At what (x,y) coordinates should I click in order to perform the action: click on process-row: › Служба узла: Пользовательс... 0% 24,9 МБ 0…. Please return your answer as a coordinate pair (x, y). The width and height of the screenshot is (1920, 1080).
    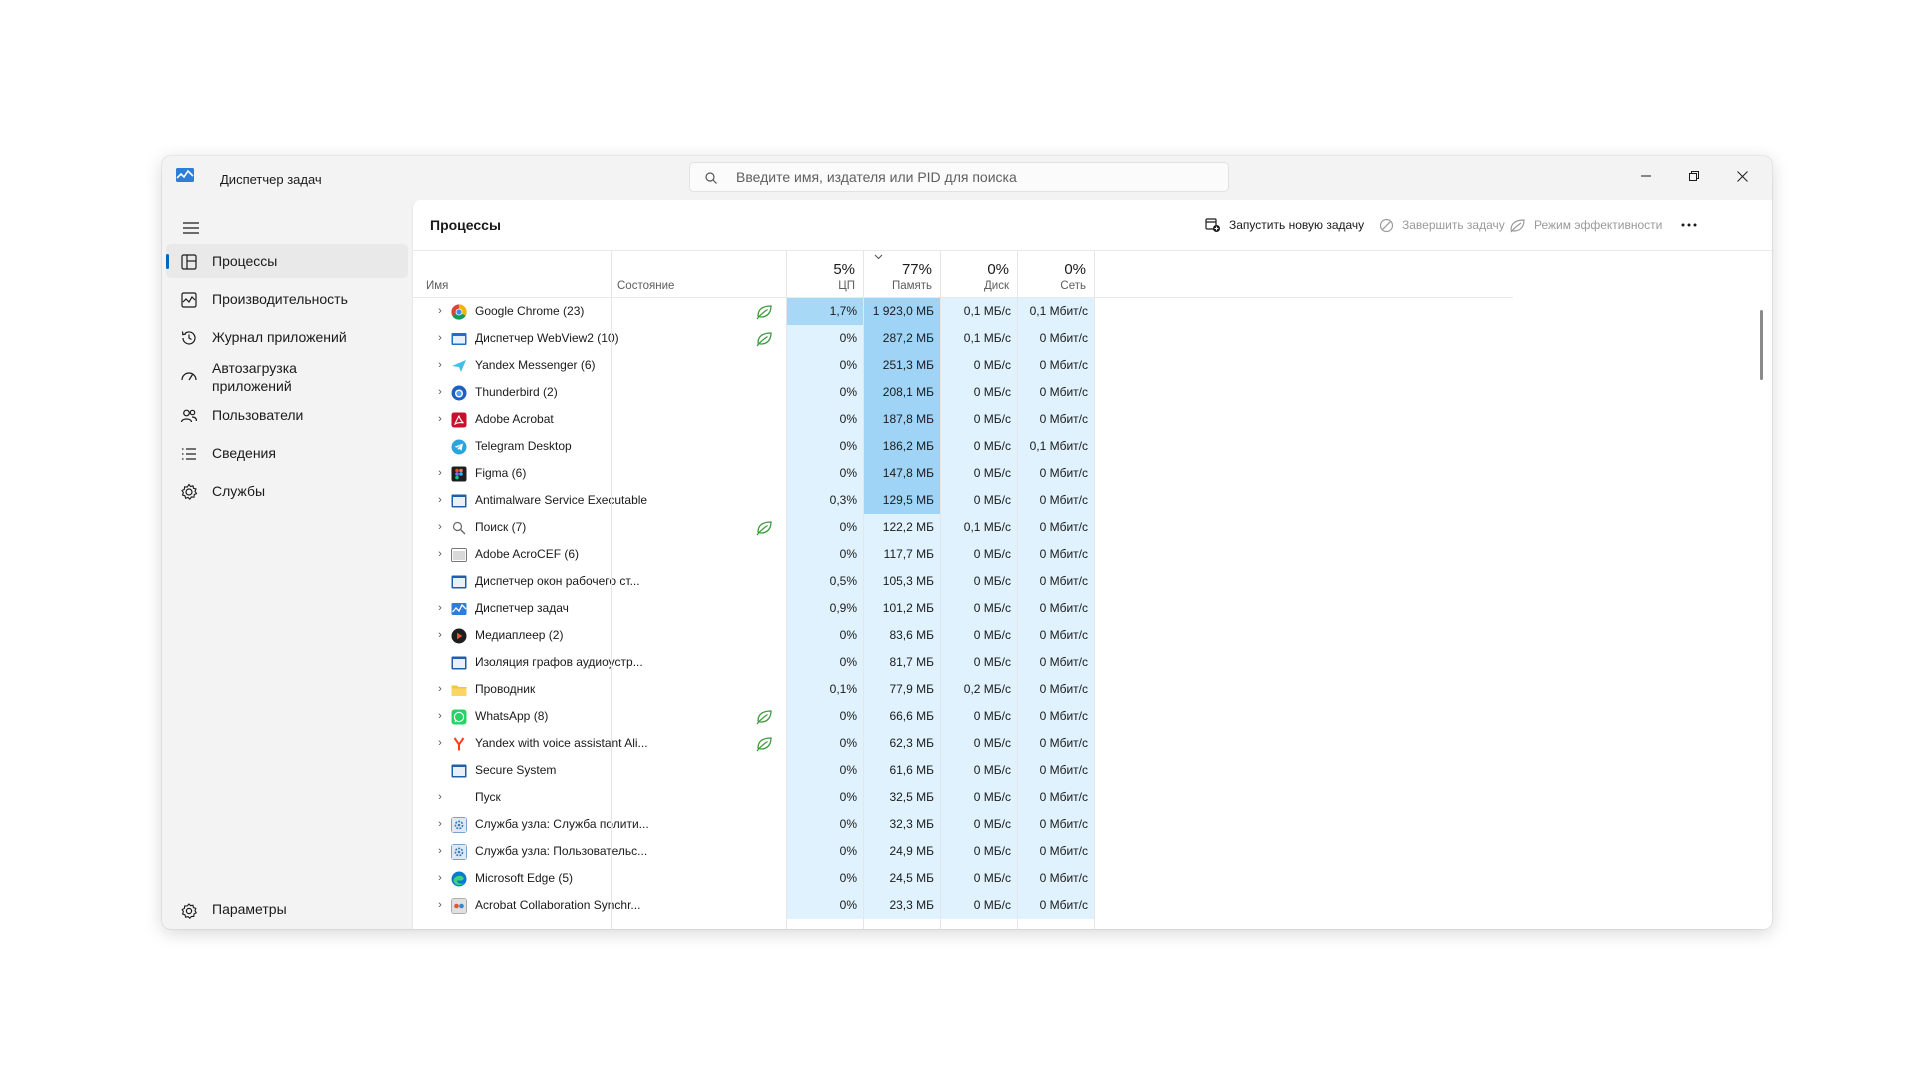
    Looking at the image, I should click on (963, 851).